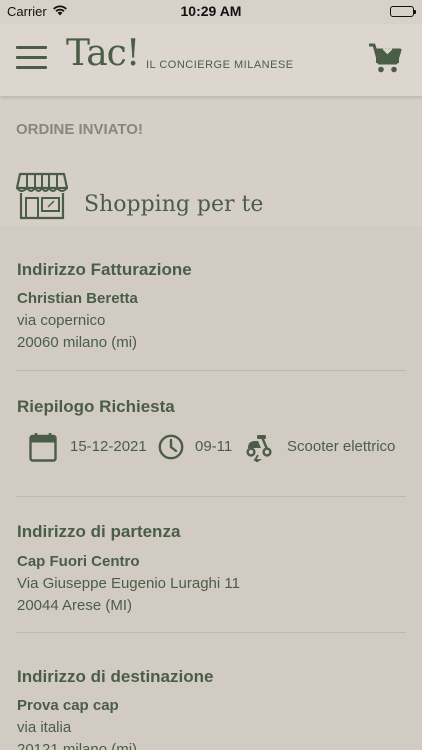 The height and width of the screenshot is (750, 422). Describe the element at coordinates (77, 745) in the screenshot. I see `destination-city: 20121 milano (mi)` at that location.